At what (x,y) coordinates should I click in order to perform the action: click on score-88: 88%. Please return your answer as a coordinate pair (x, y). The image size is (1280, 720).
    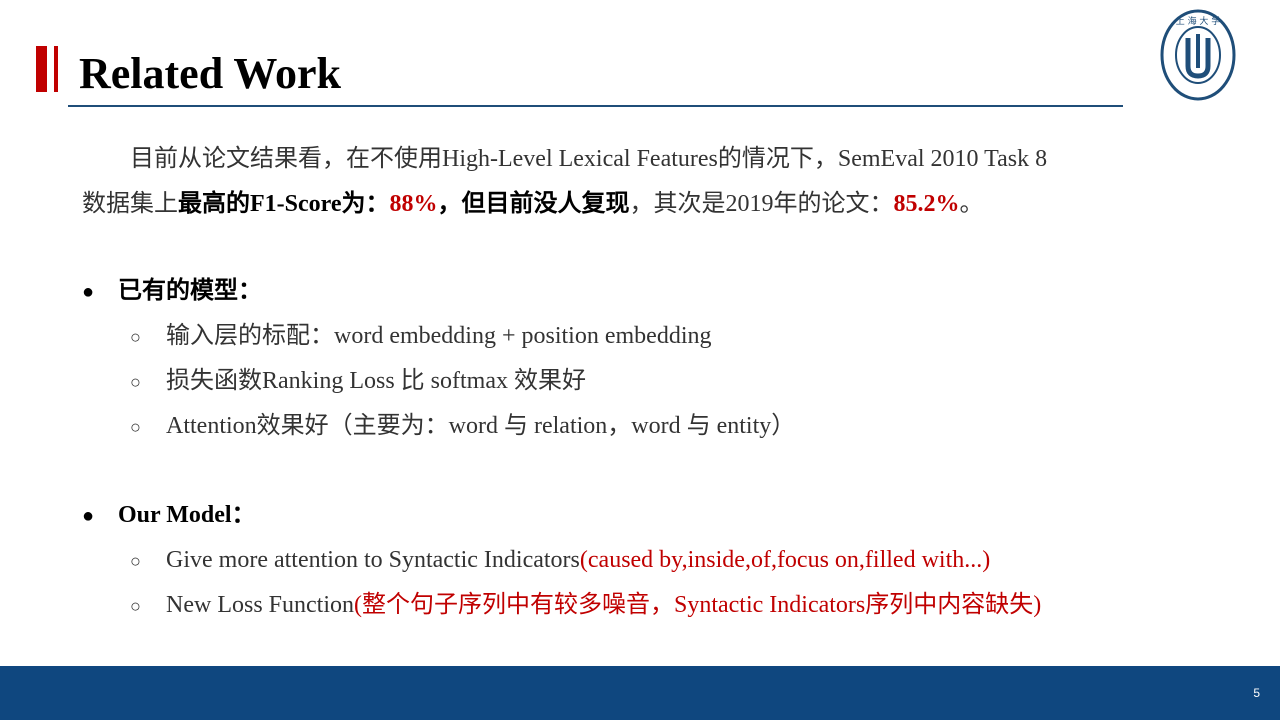
    Looking at the image, I should click on (413, 204).